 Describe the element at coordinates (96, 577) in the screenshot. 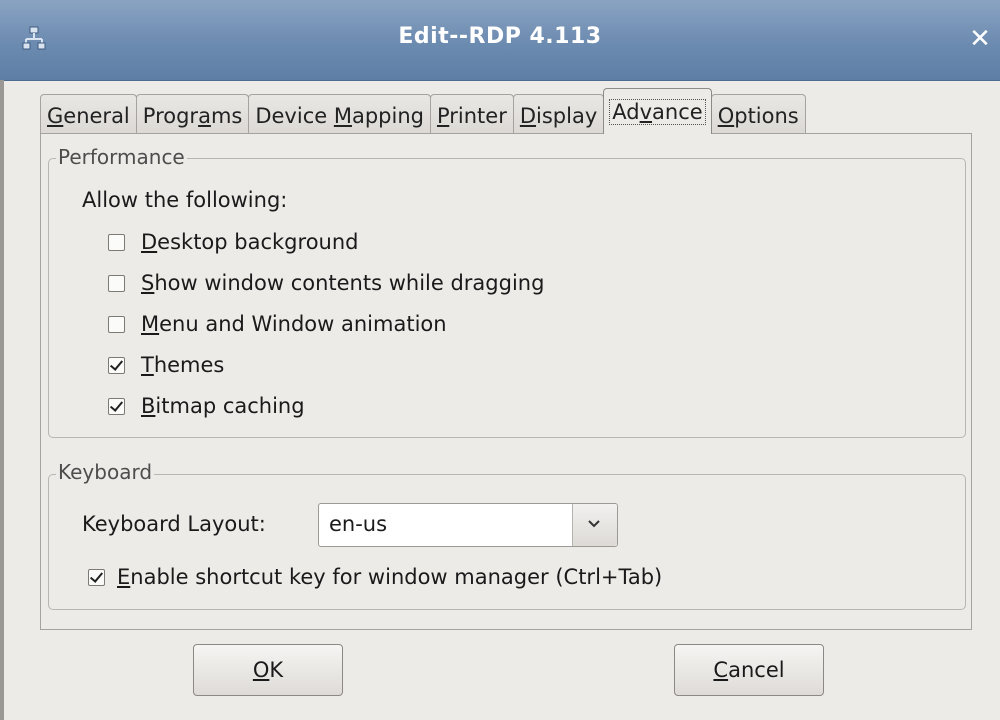

I see `enable-shortcut-checkbox` at that location.